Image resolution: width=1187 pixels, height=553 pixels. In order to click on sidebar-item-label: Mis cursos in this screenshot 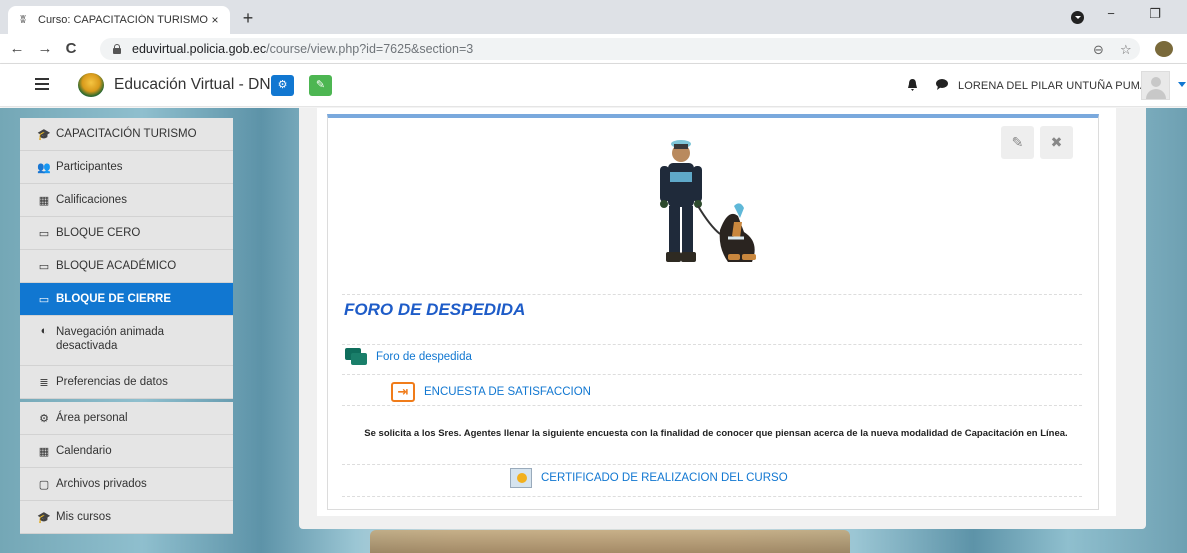, I will do `click(83, 517)`.